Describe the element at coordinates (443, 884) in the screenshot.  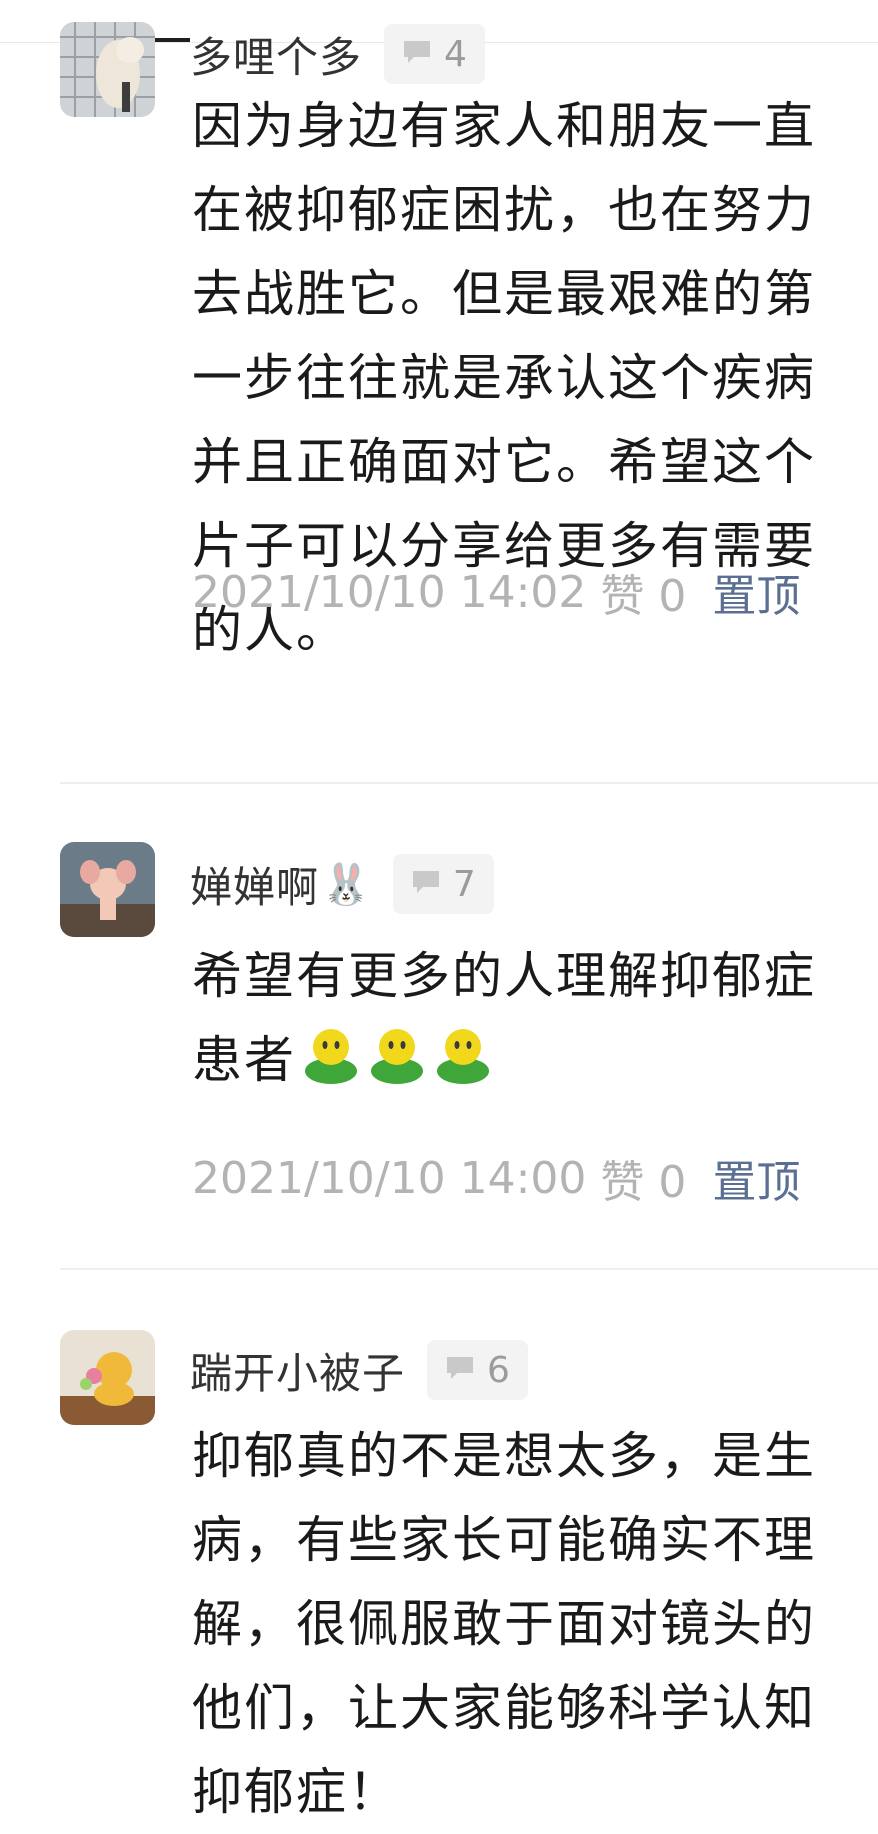
I see `reply-count-badge: 7` at that location.